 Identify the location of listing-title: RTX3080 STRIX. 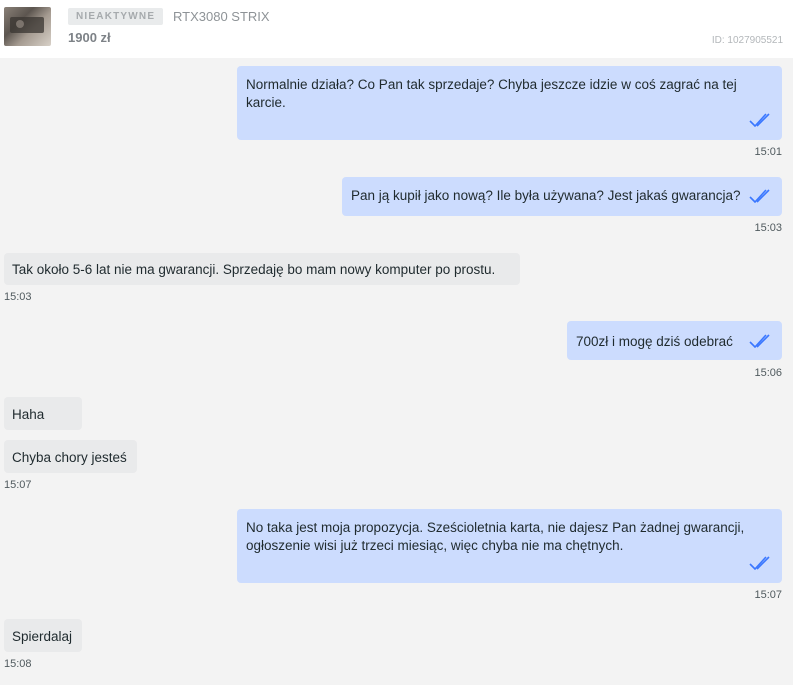
(221, 17).